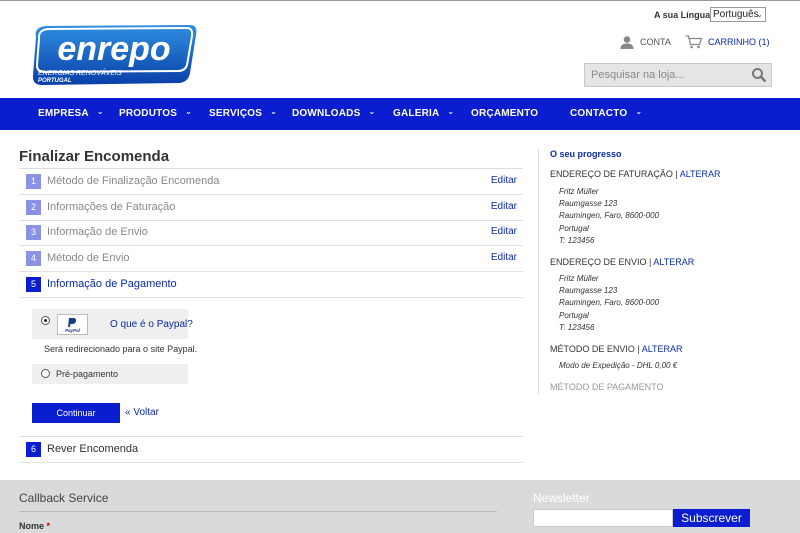  What do you see at coordinates (609, 302) in the screenshot?
I see `shipping-address-line: Raumingen, Faro, 8600-000` at bounding box center [609, 302].